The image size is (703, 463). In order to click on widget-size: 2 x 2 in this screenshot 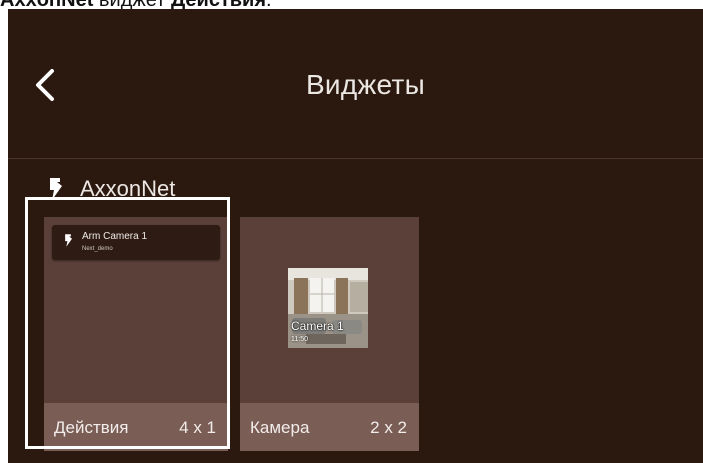, I will do `click(388, 427)`.